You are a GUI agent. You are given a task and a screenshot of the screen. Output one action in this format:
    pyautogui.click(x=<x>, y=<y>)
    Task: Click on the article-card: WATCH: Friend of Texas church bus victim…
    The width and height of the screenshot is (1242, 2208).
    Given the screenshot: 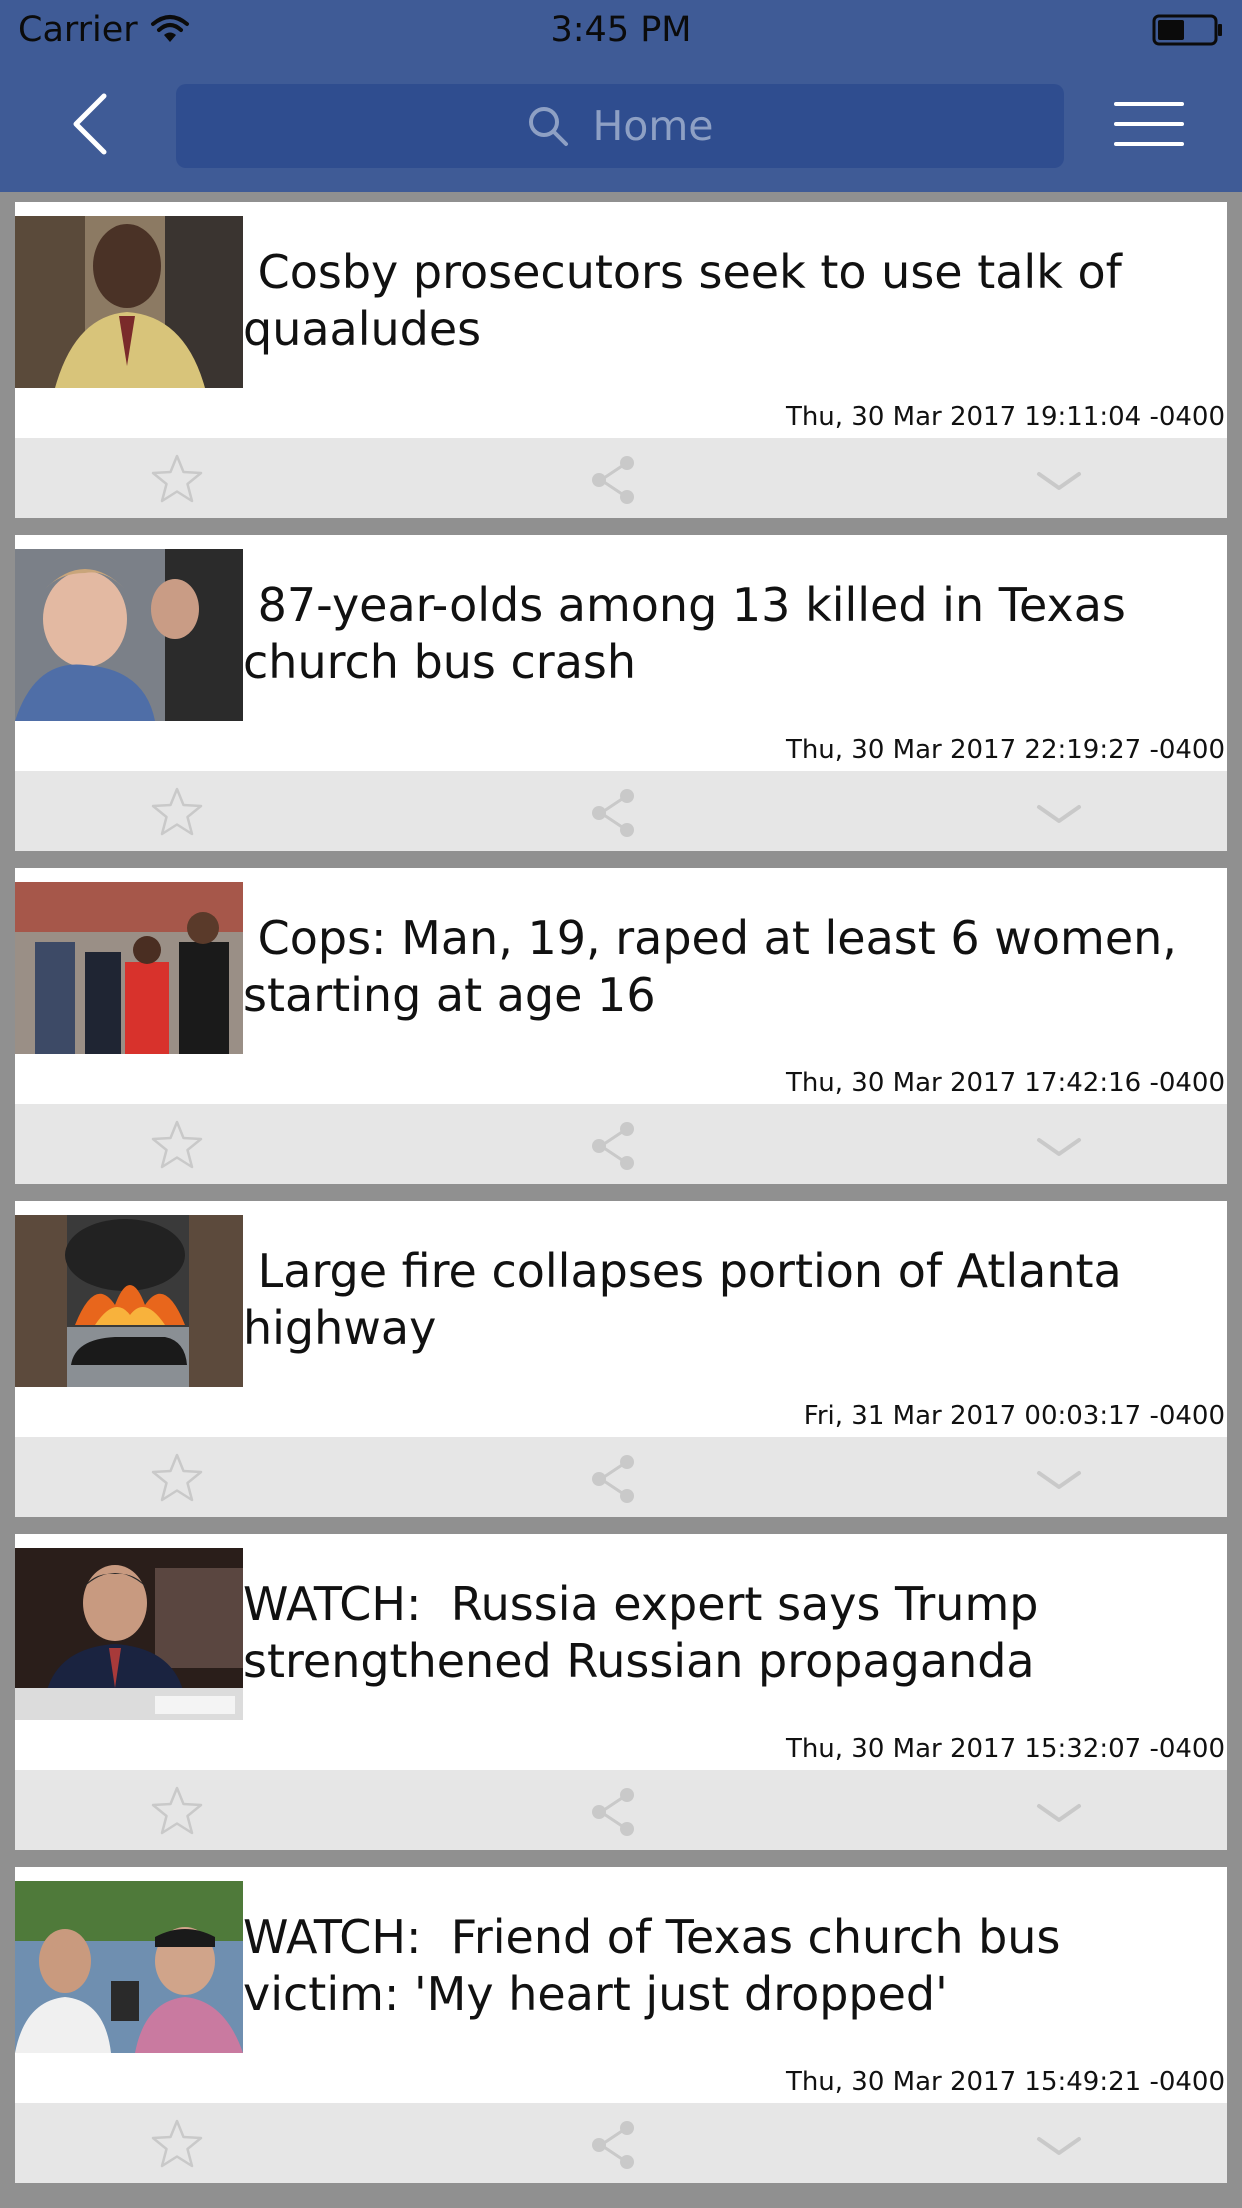 What is the action you would take?
    pyautogui.click(x=621, y=2025)
    